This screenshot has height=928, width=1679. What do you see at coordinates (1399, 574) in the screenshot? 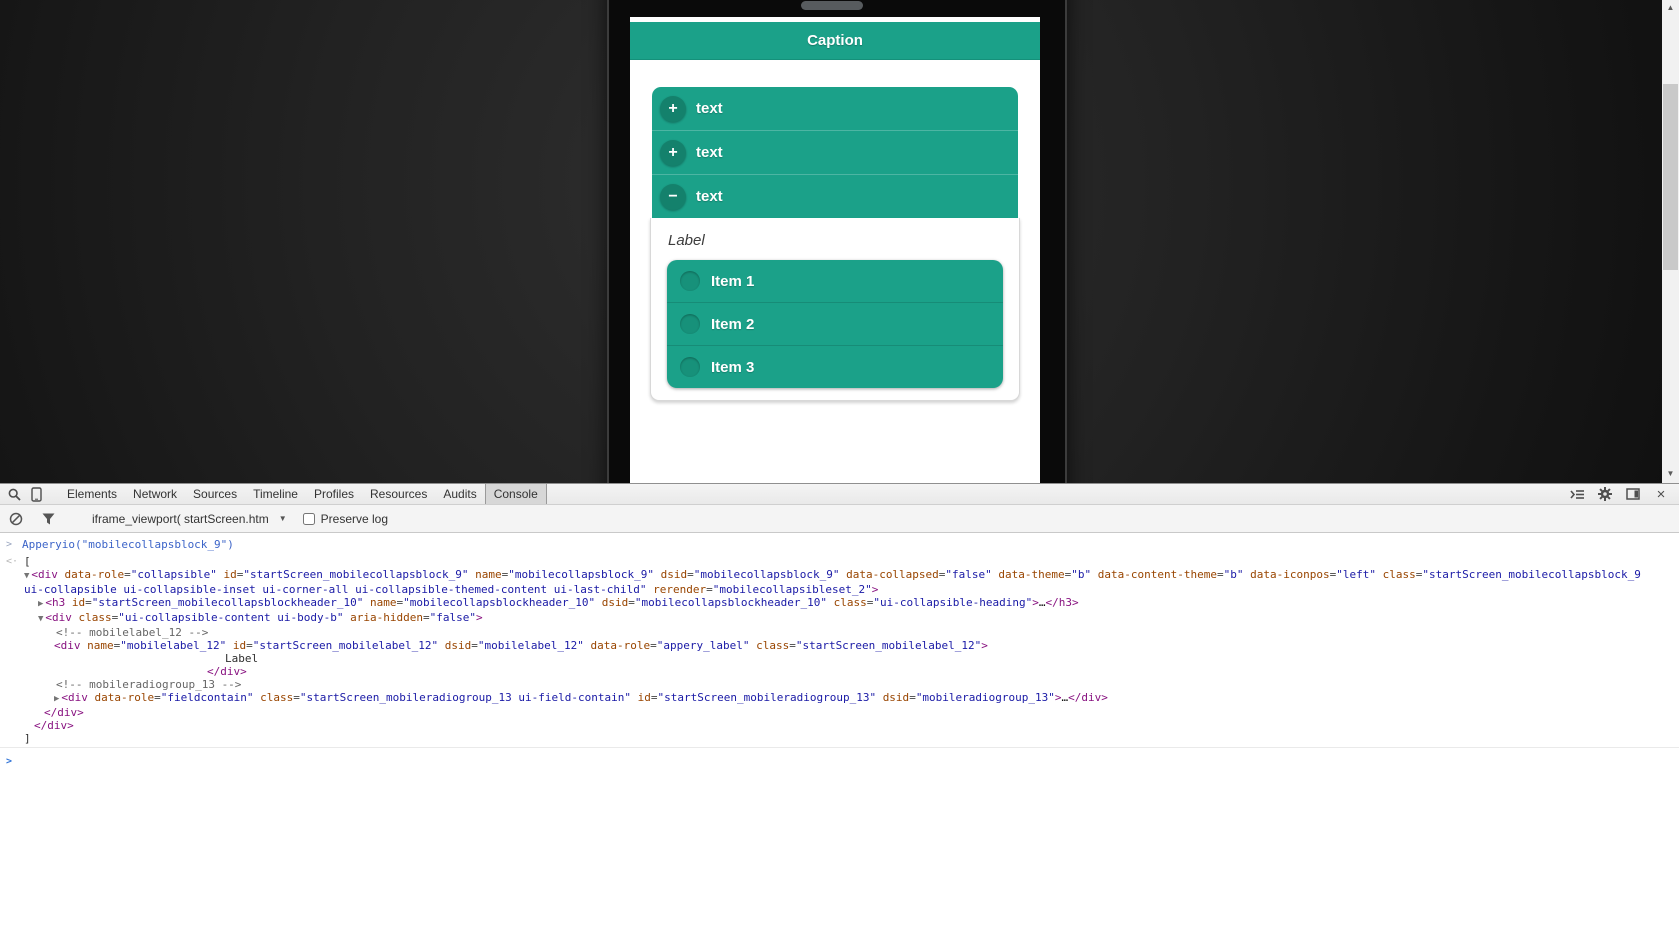
I see `console-token-attr: class` at bounding box center [1399, 574].